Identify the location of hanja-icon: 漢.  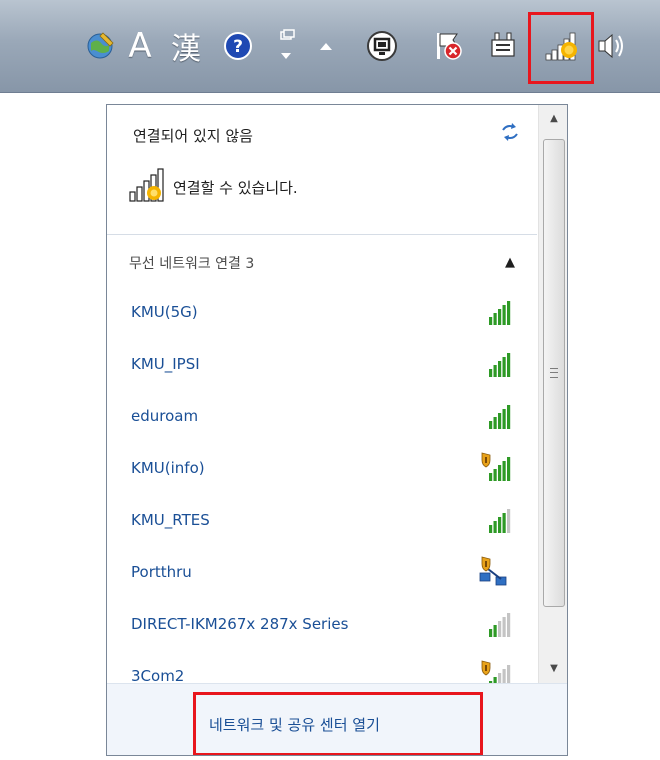
(186, 46).